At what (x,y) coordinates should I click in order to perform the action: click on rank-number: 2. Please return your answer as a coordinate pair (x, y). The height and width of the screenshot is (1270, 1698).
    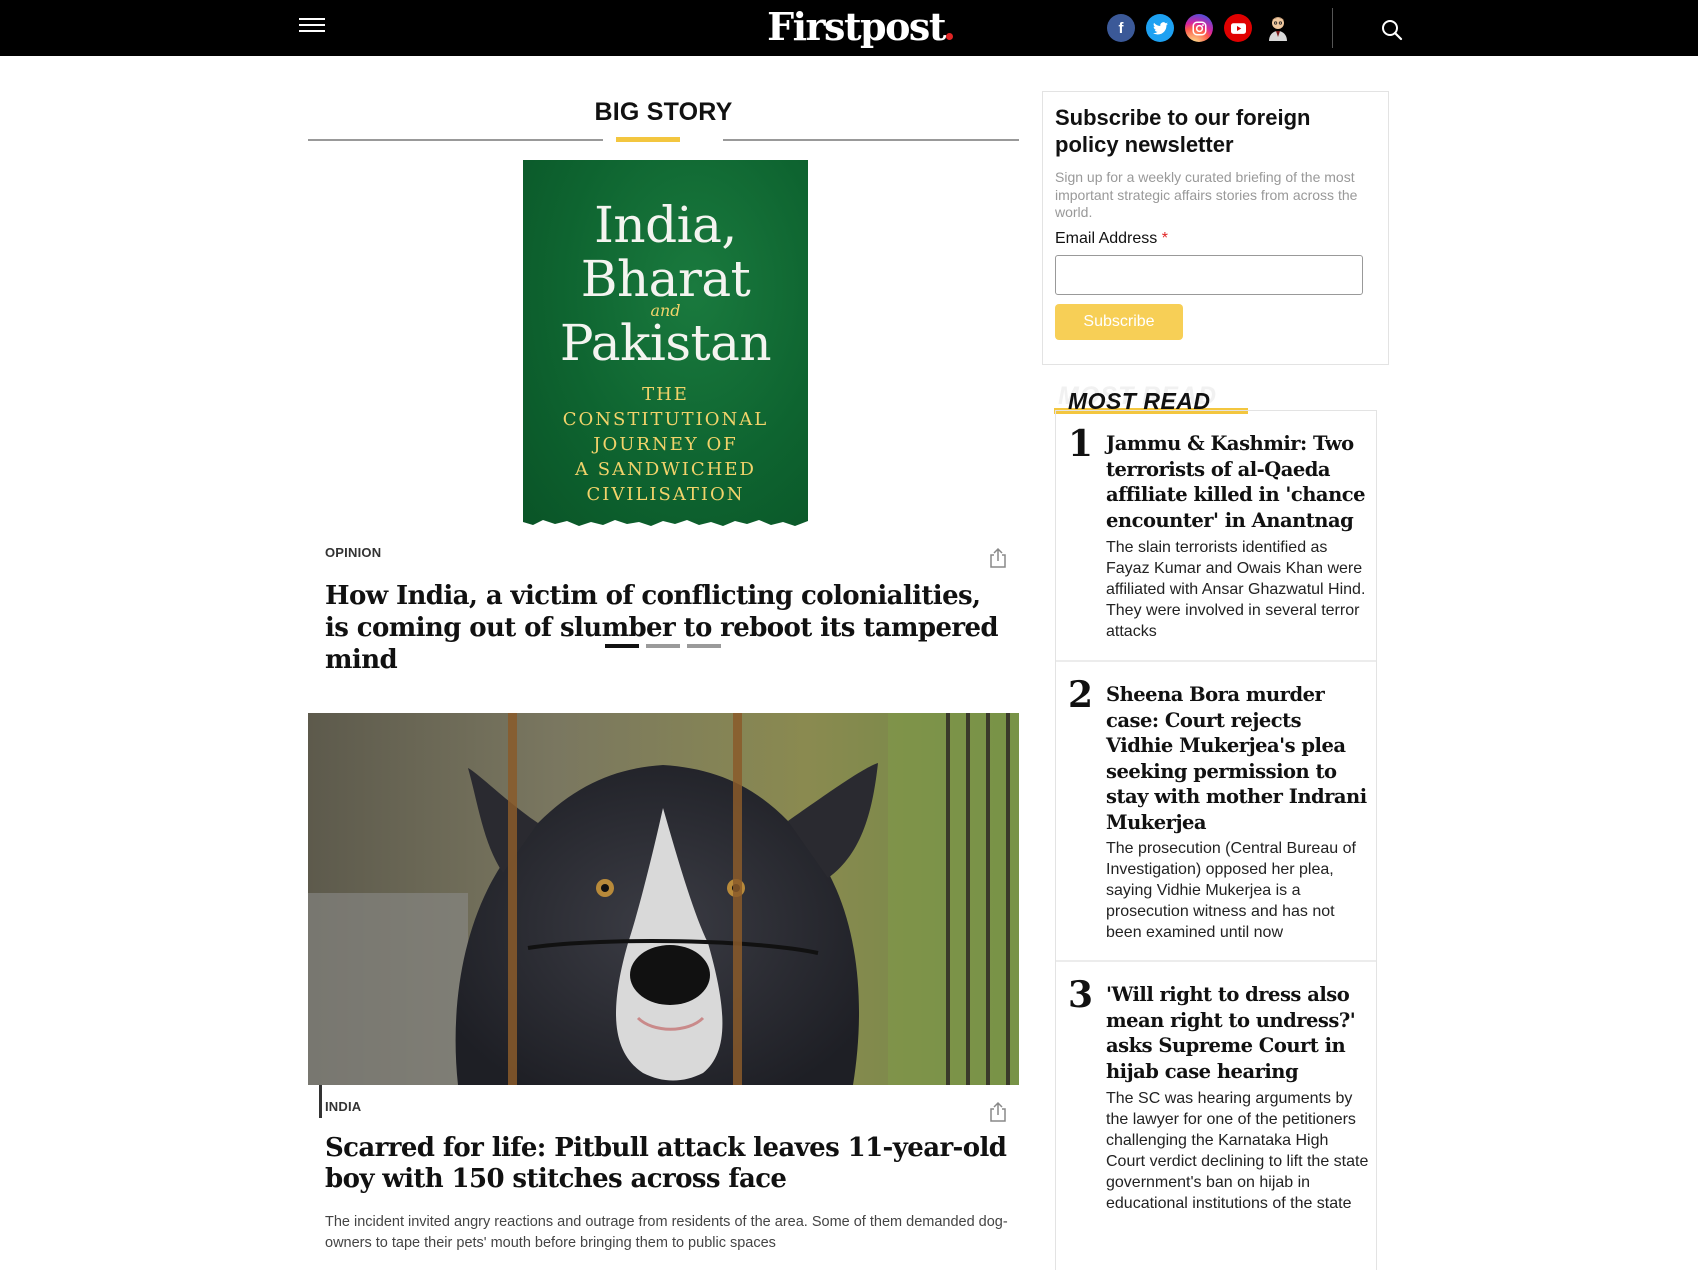
    Looking at the image, I should click on (1082, 695).